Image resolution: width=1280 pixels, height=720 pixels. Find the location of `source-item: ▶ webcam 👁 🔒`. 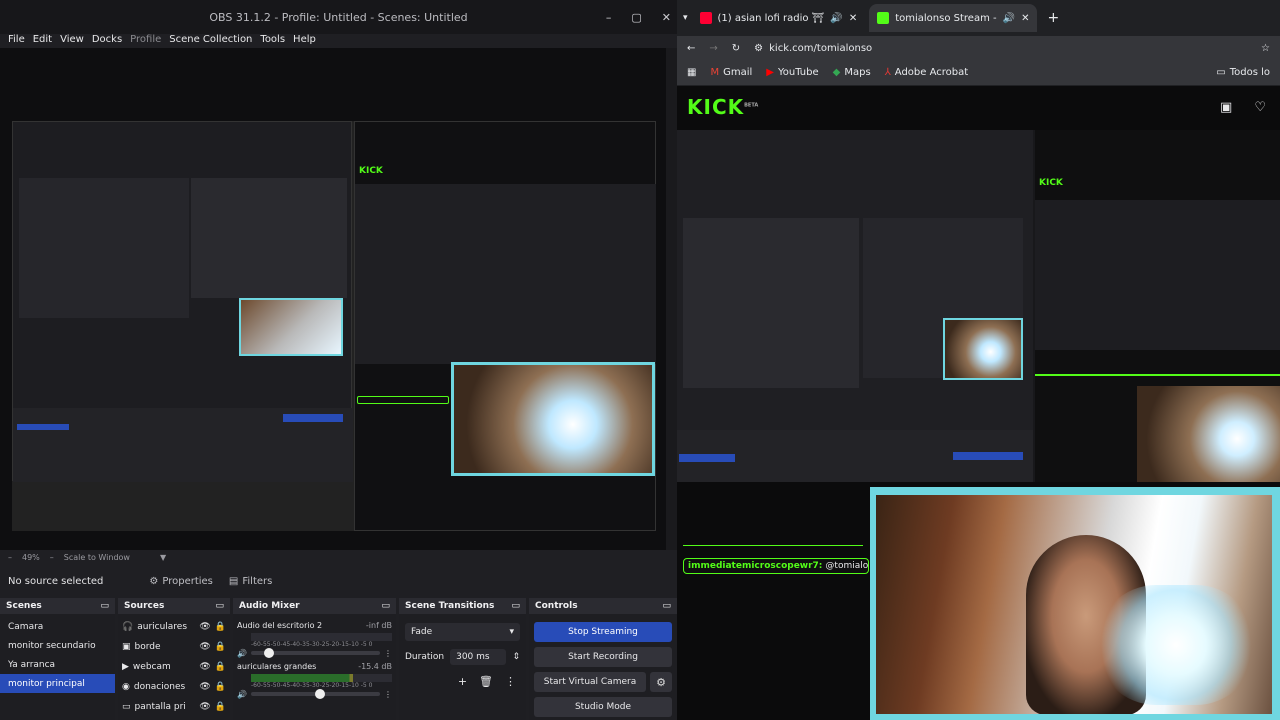

source-item: ▶ webcam 👁 🔒 is located at coordinates (174, 667).